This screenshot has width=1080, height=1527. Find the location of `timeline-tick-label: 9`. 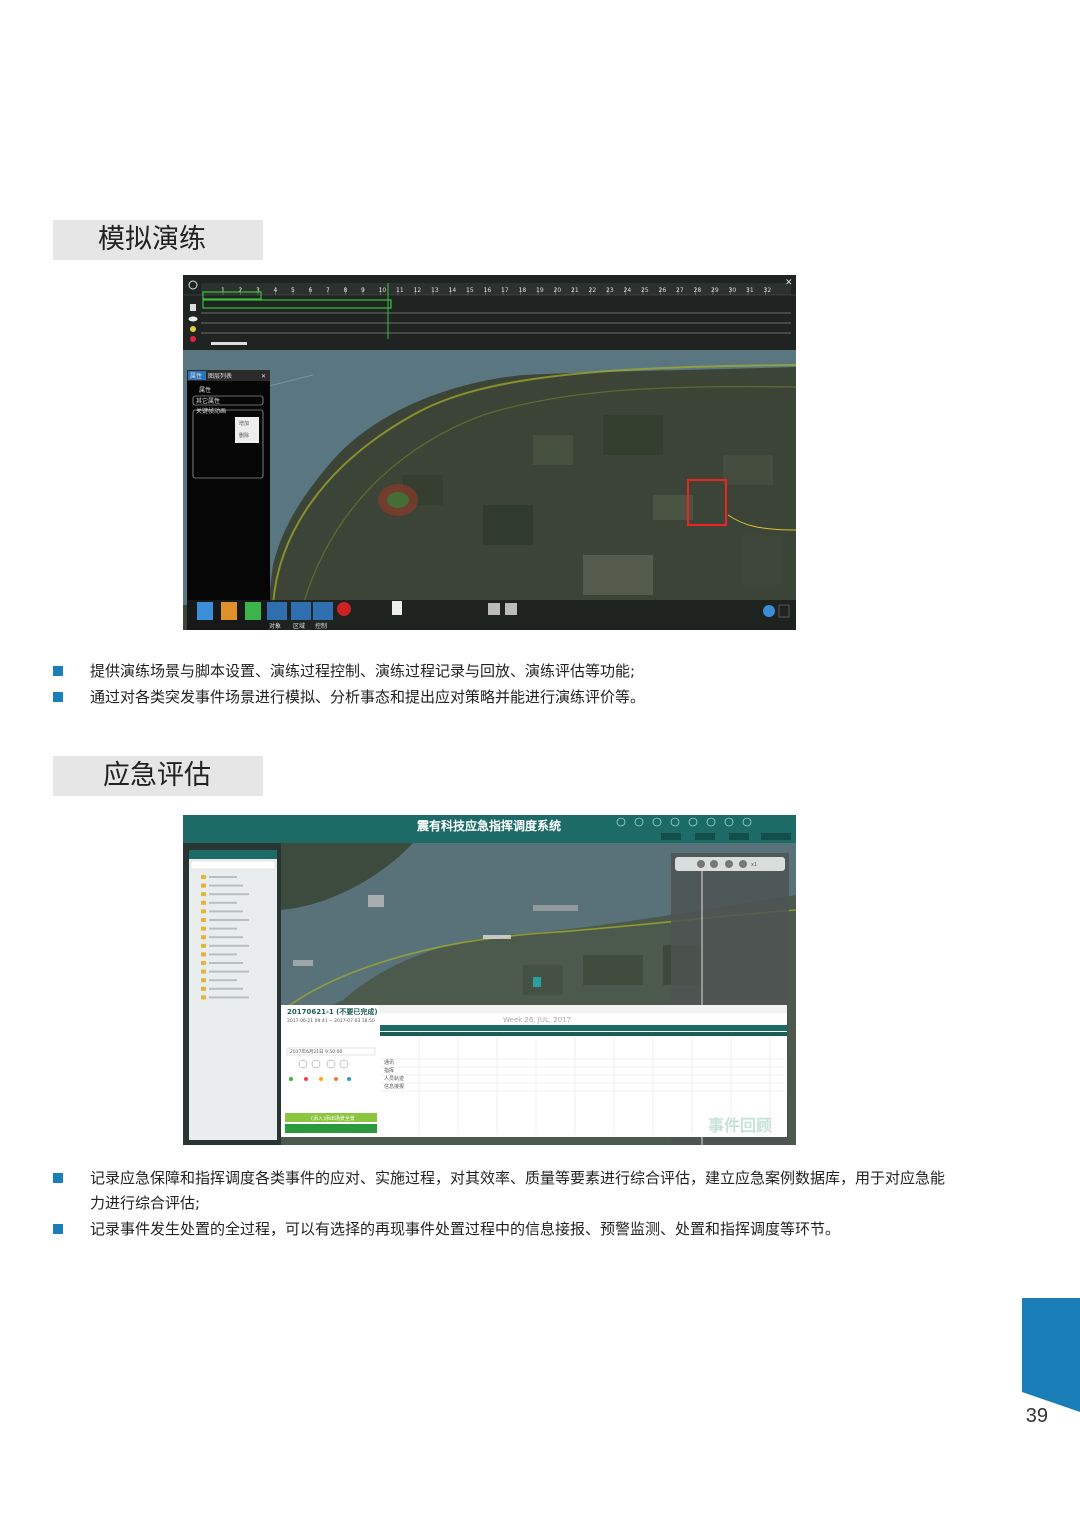

timeline-tick-label: 9 is located at coordinates (363, 290).